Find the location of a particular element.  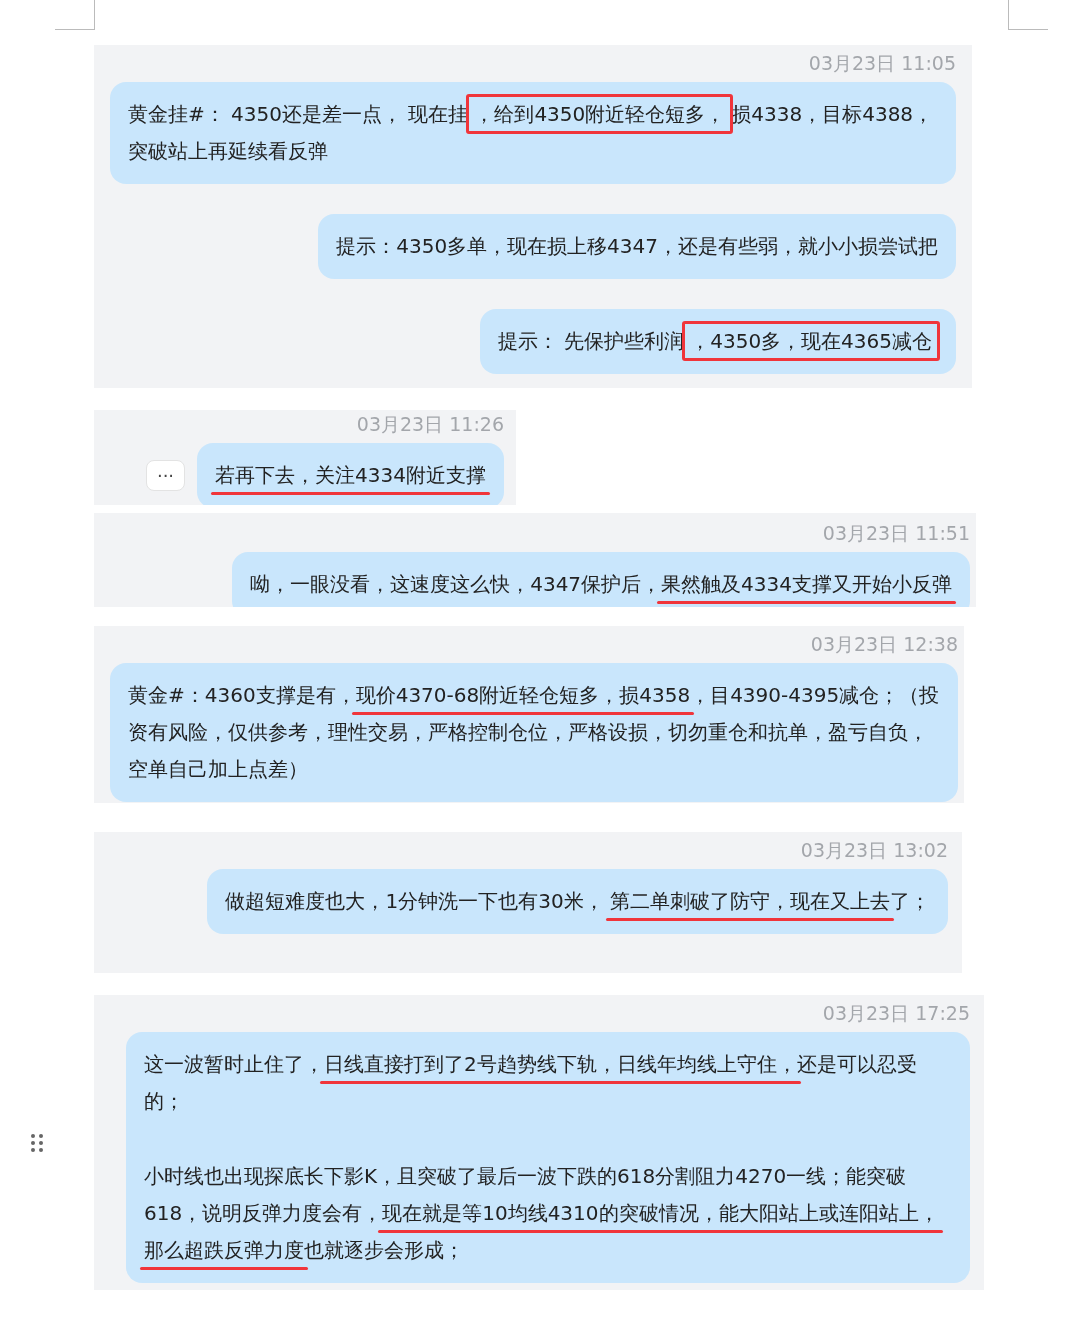

message-bubble: 这一波暂时止住了，日线直接打到了2号趋势线下轨，日线年均线上守住，还是可以忍受的； 小时线也出现探底长下影K，且突破了最后一波下跌的618分割阻力4270一线；能突破618，说明反弹力度会有，现在就是等10均线4310的突破情况，能大阳站上或连阳站上，那么超跌反弹力度也就逐步会形成； is located at coordinates (548, 1157).